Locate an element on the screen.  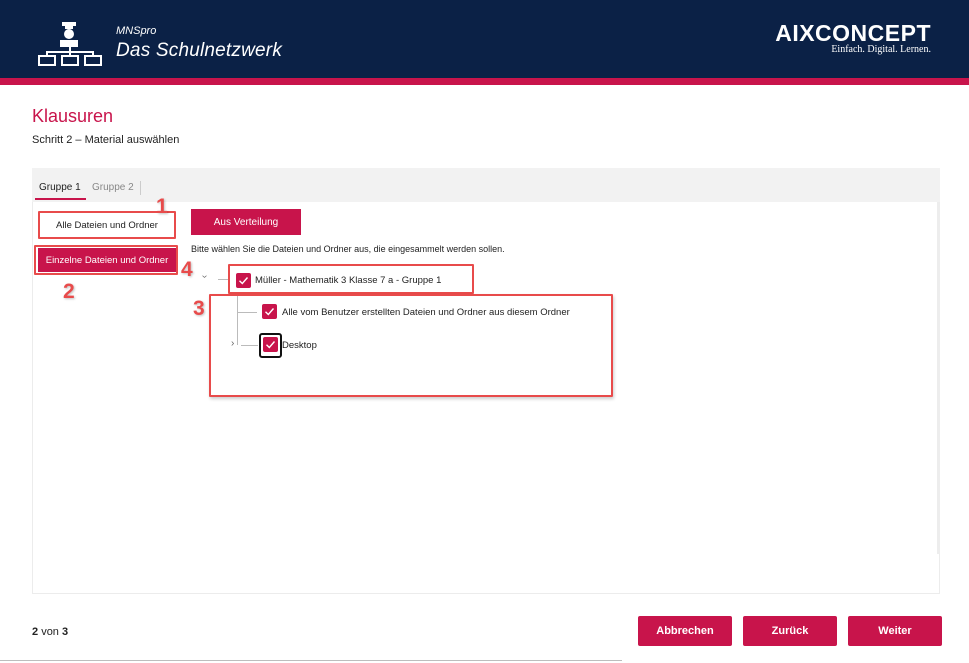
step-total: 3 is located at coordinates (65, 632).